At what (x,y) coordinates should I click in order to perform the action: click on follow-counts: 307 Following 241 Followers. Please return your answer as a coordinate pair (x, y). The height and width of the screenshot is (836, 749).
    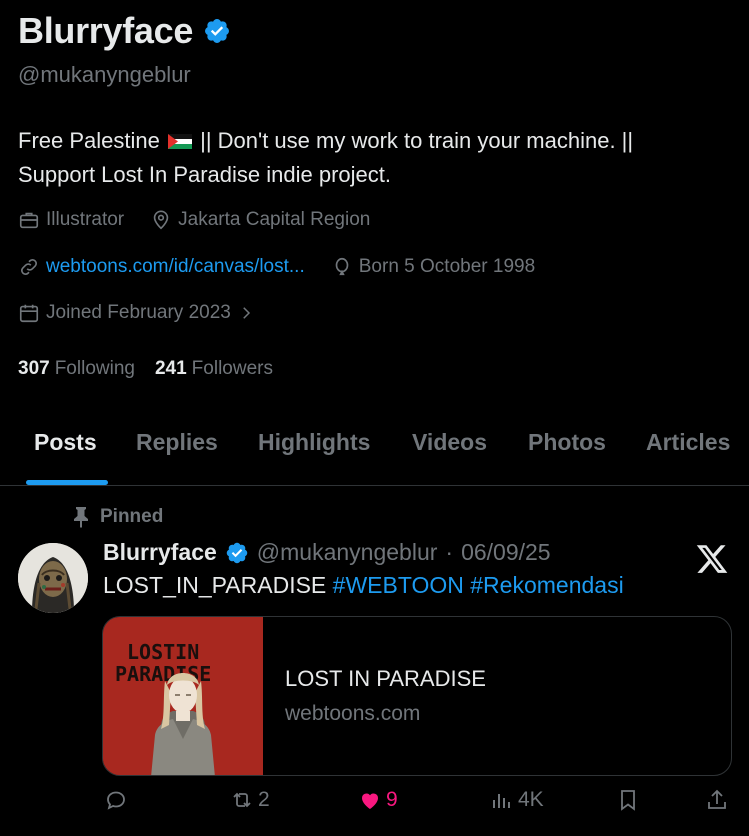
    Looking at the image, I should click on (145, 369).